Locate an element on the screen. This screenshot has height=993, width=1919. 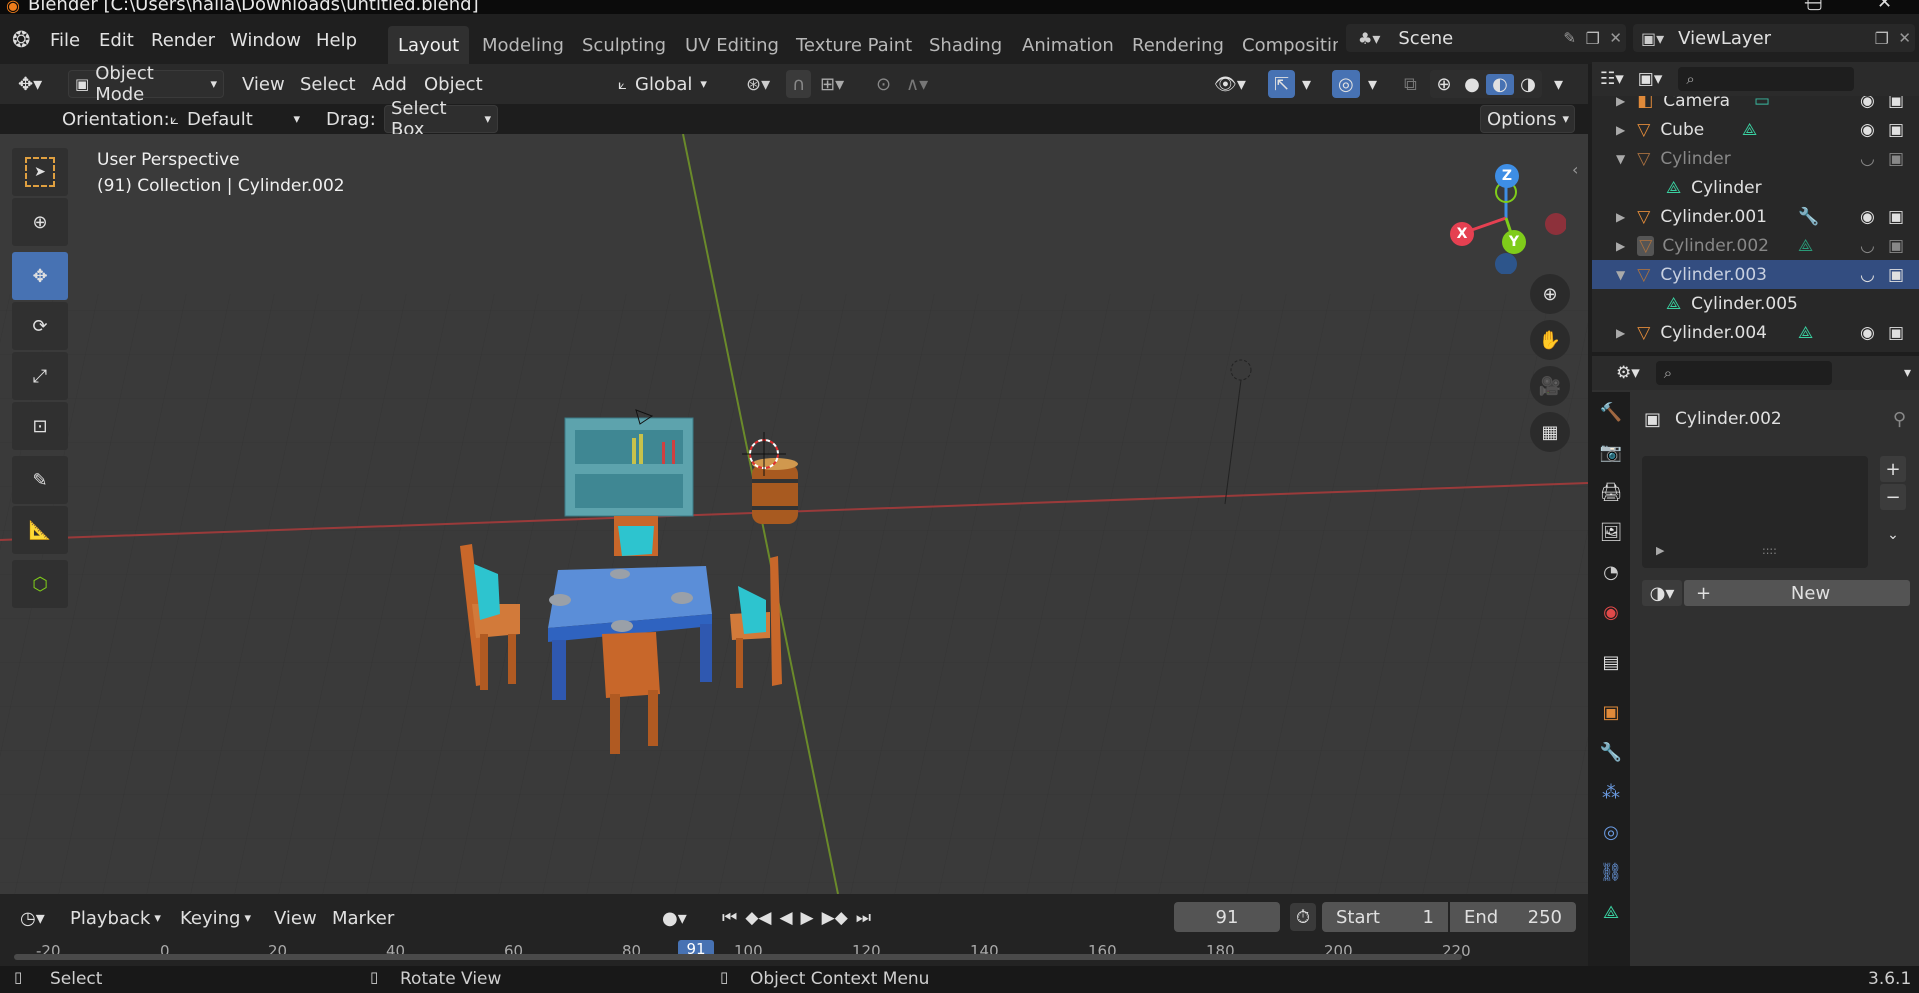
tab-animation: Animation is located at coordinates (1068, 45).